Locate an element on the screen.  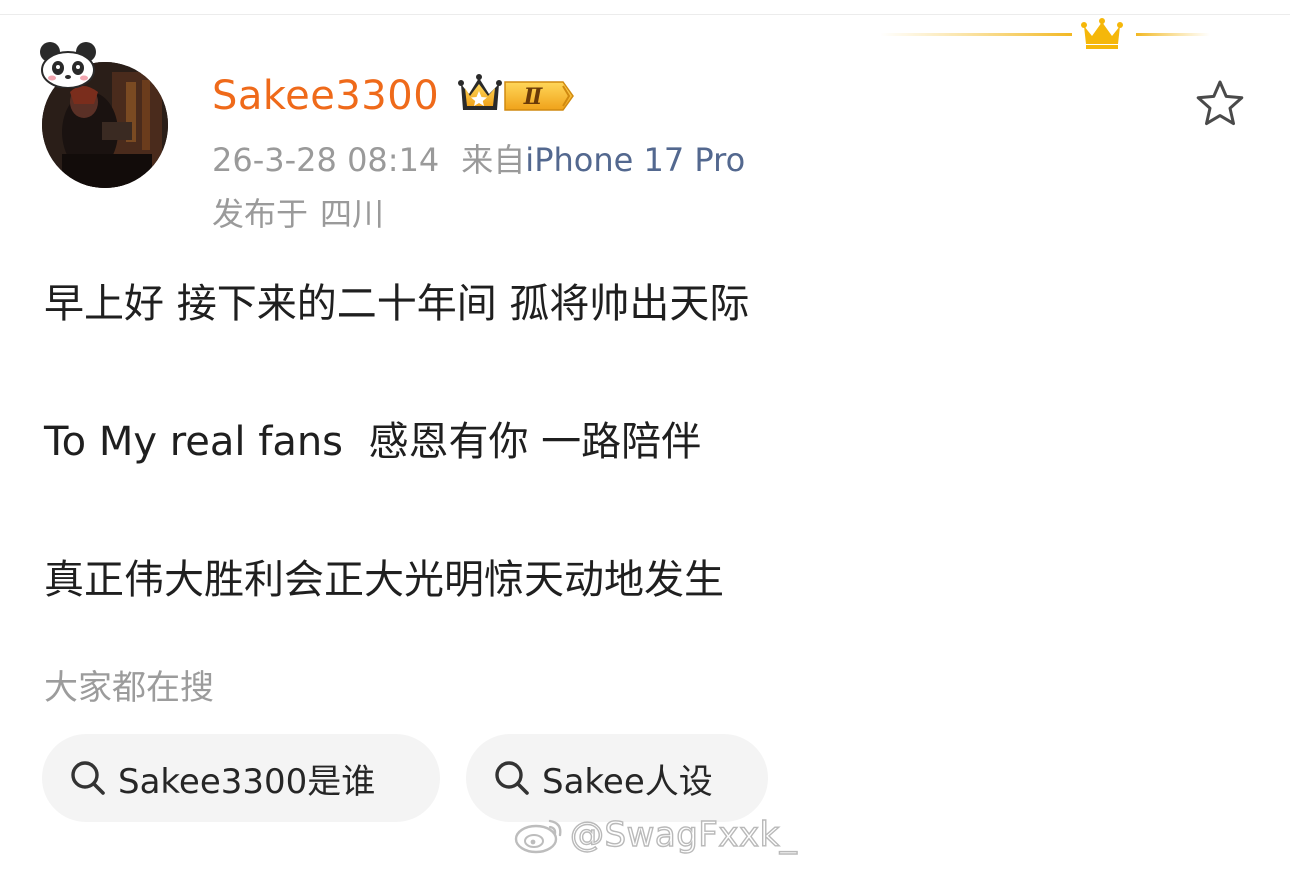
search-chip: Sakee3300是谁 is located at coordinates (241, 778).